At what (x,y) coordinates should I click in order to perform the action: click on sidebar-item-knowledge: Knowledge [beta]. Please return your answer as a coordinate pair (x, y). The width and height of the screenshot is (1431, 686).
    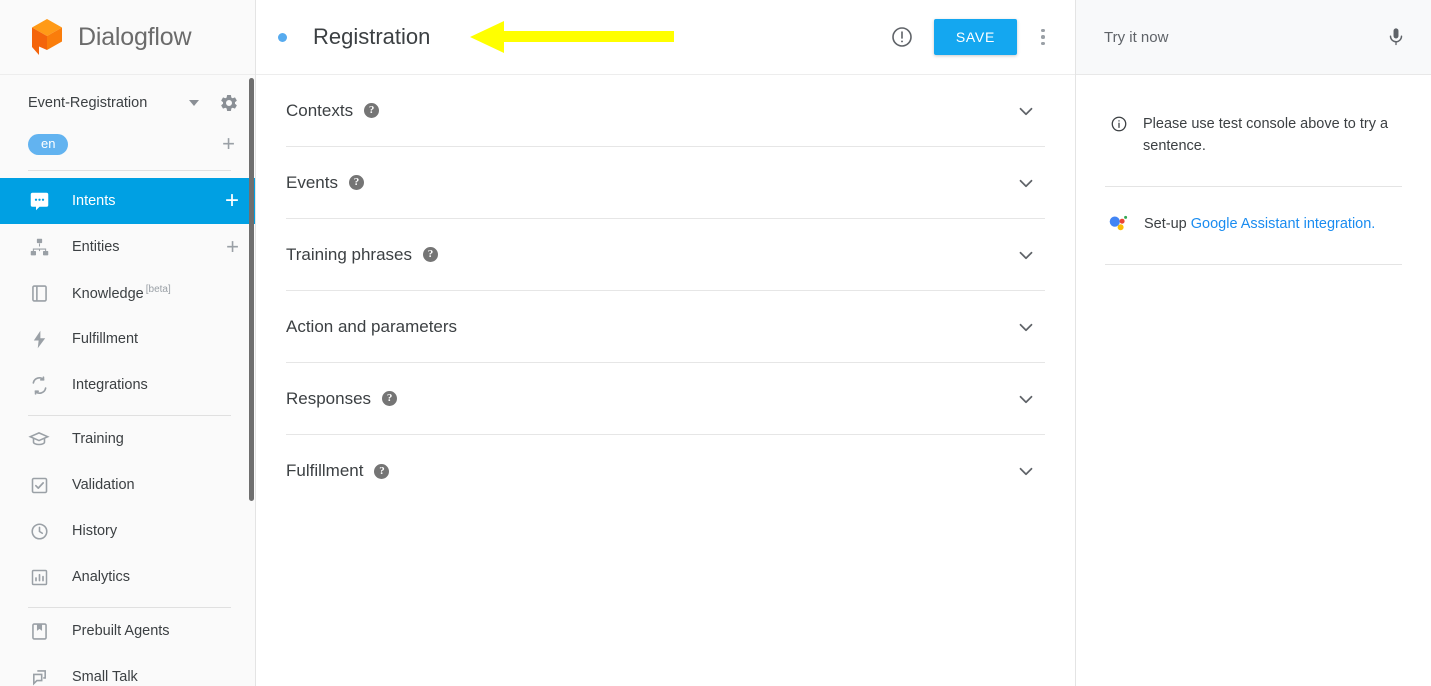
    Looking at the image, I should click on (127, 293).